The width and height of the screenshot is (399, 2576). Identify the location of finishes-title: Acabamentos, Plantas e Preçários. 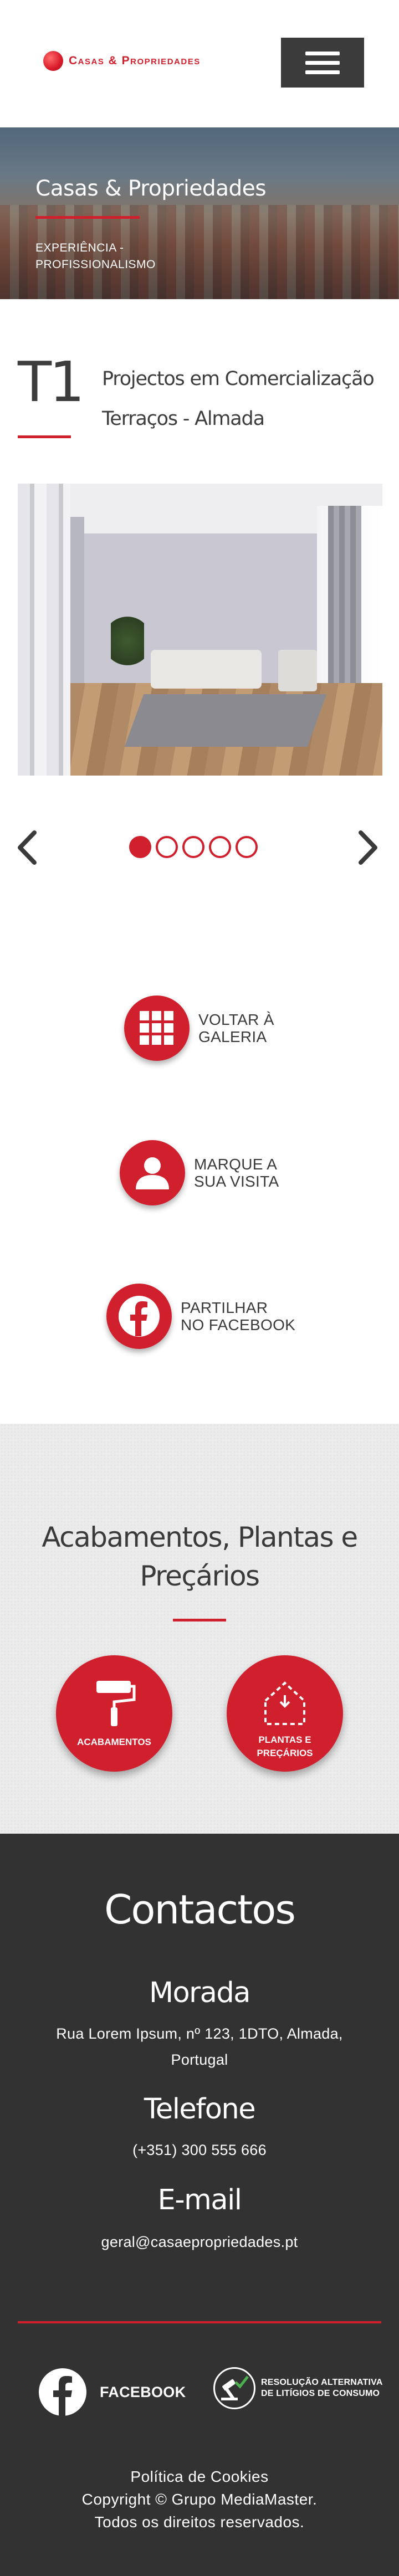
(200, 1556).